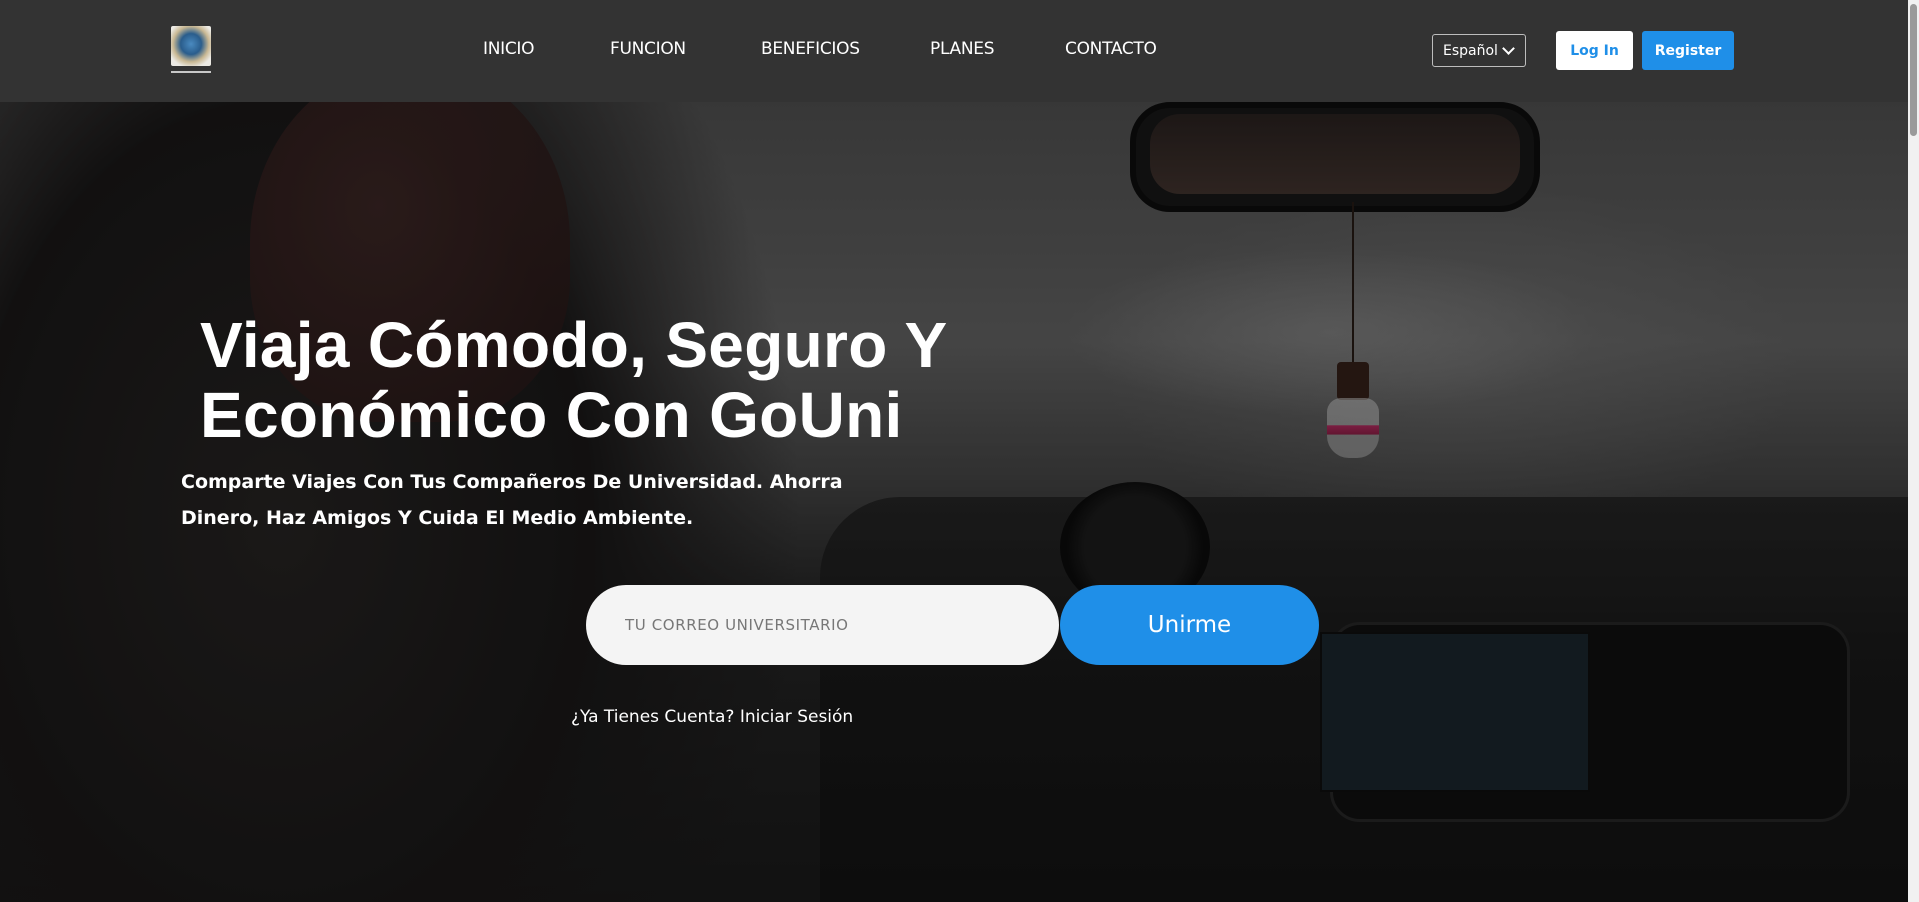 Image resolution: width=1919 pixels, height=902 pixels. What do you see at coordinates (1688, 50) in the screenshot?
I see `register-button: Register` at bounding box center [1688, 50].